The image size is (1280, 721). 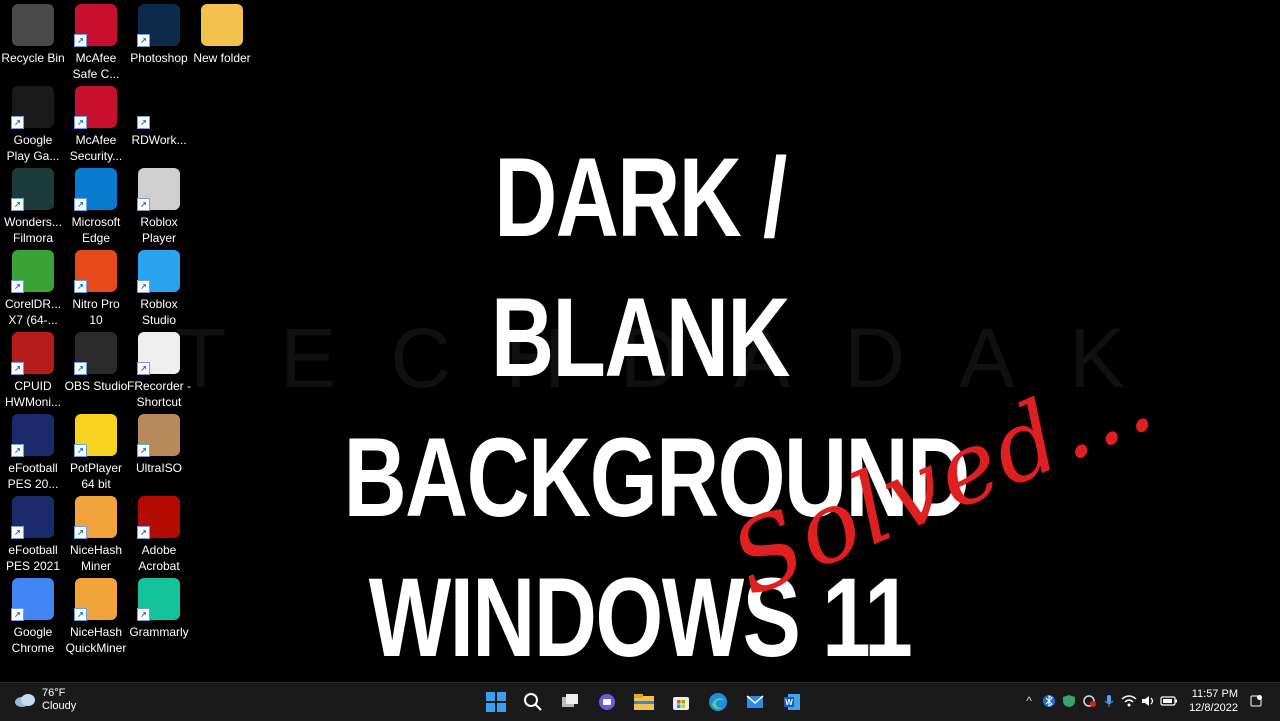 I want to click on desktop-shortcut-label: UltraISO, so click(x=158, y=468).